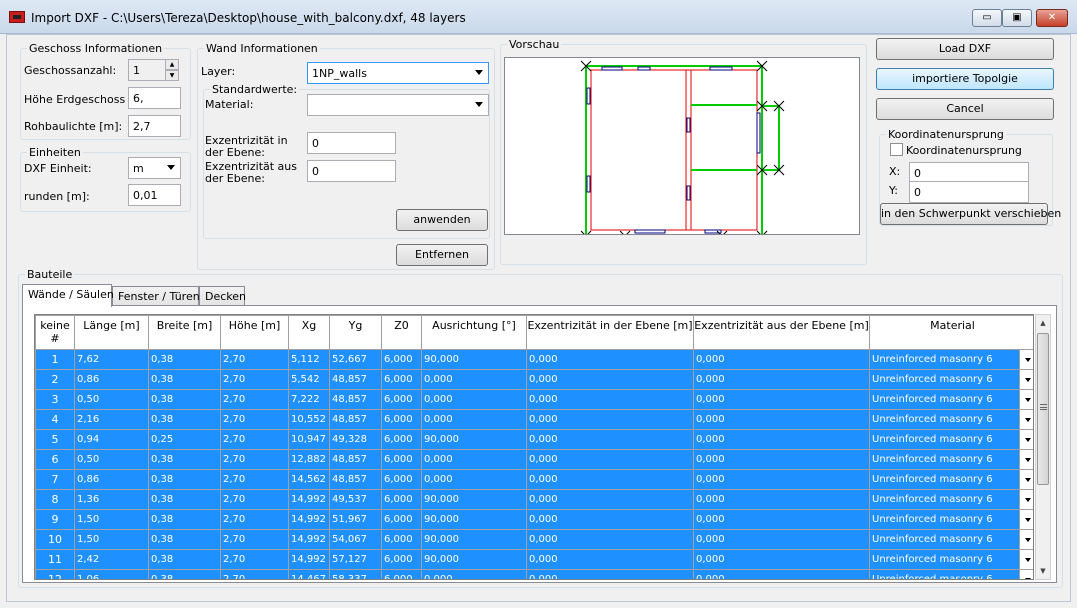 This screenshot has height=608, width=1077. I want to click on dxf-einheit-select: m, so click(154, 168).